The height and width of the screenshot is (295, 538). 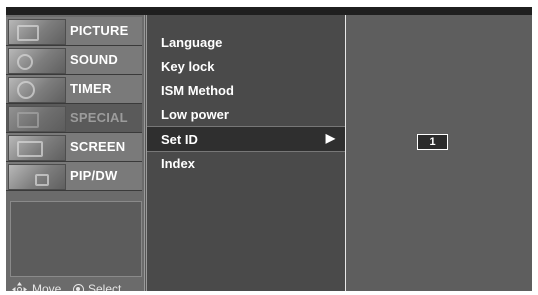 I want to click on menu-item-label: Index, so click(x=178, y=163).